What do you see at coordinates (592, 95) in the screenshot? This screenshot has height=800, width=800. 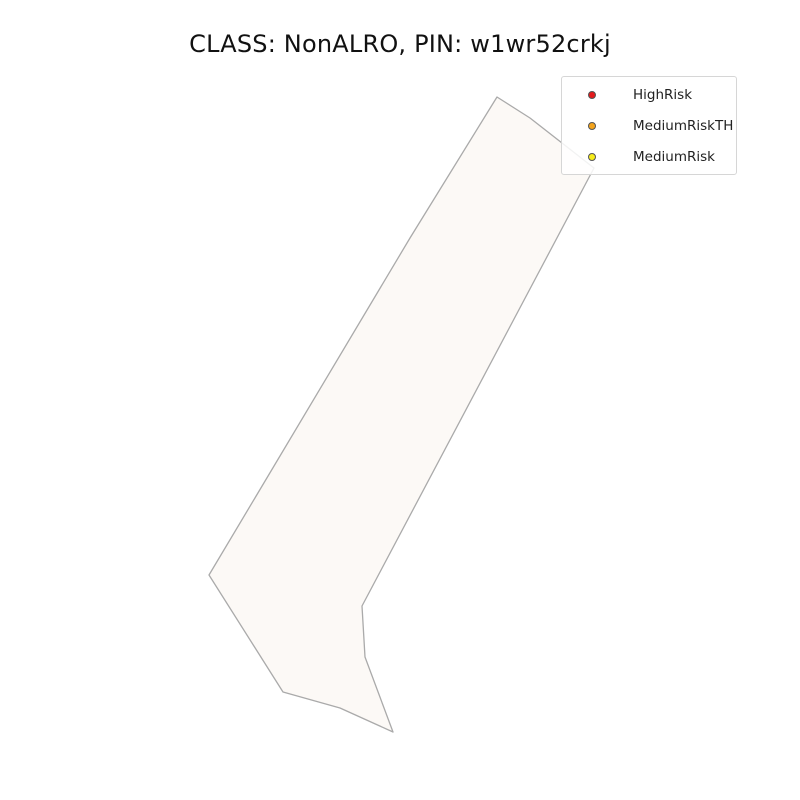 I see `highrisk-marker-icon` at bounding box center [592, 95].